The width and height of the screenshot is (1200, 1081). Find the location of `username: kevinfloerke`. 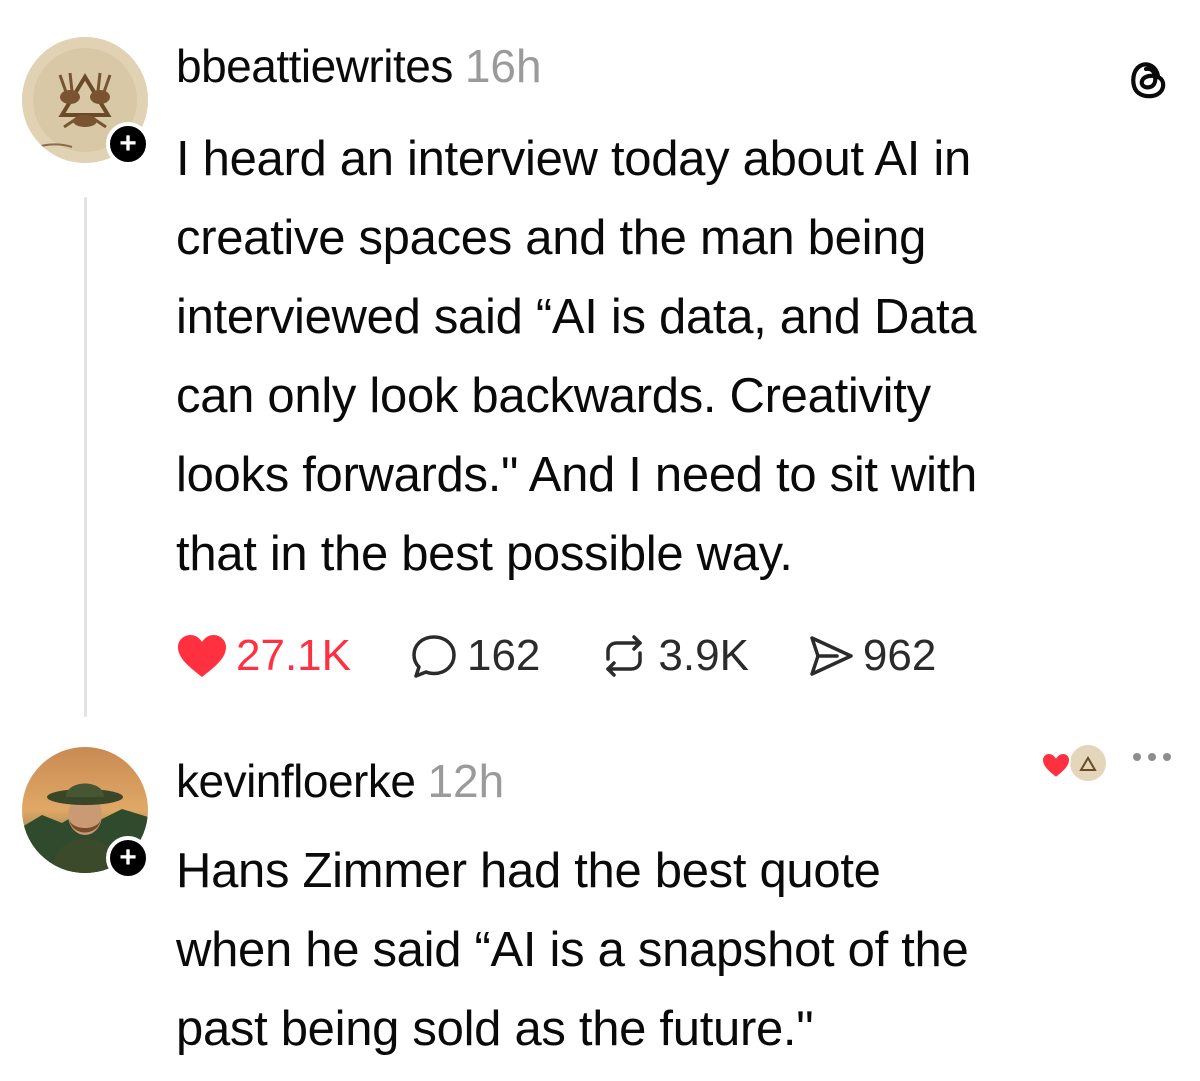

username: kevinfloerke is located at coordinates (296, 781).